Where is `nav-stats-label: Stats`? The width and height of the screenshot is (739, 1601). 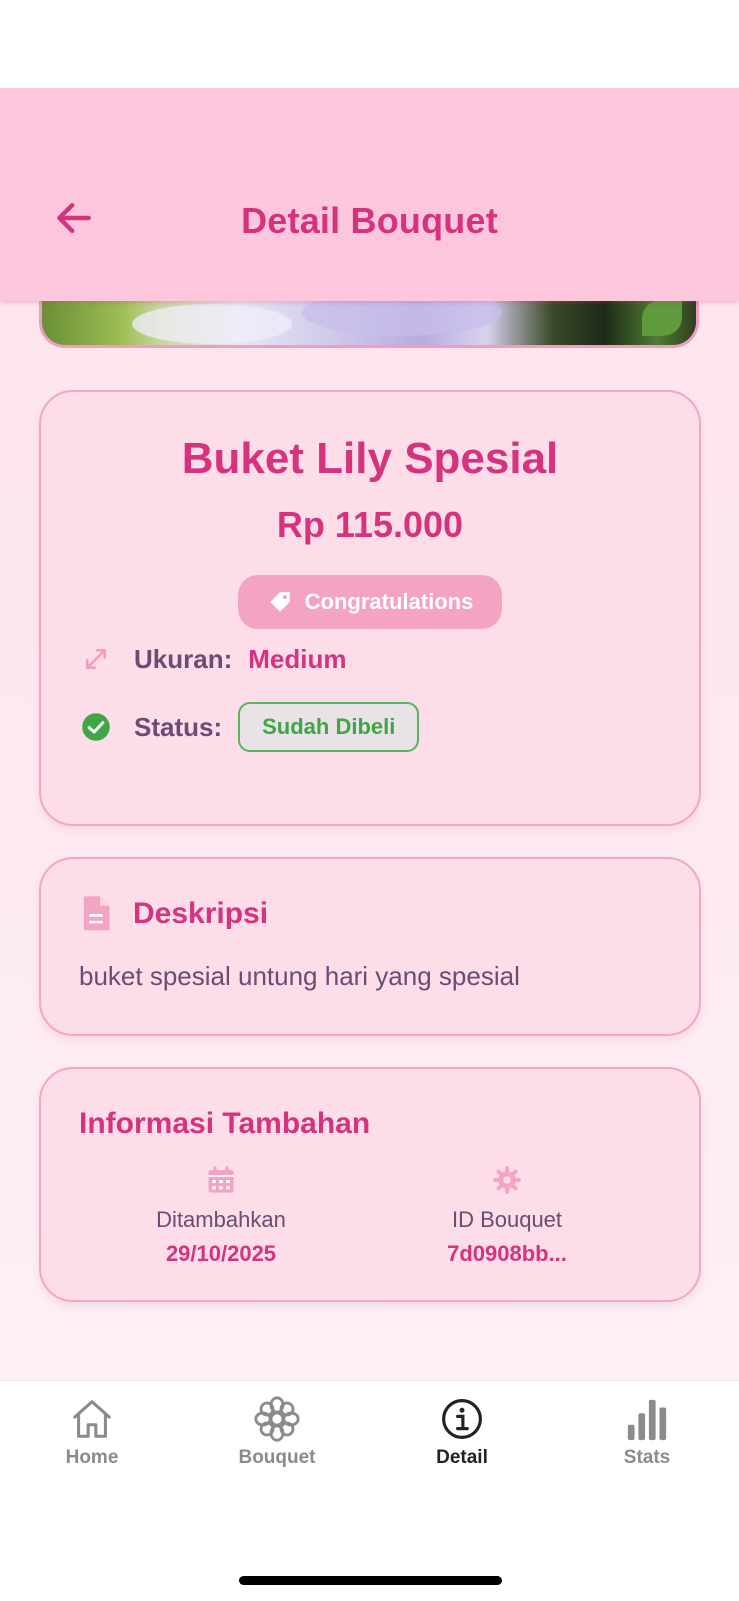
nav-stats-label: Stats is located at coordinates (647, 1457).